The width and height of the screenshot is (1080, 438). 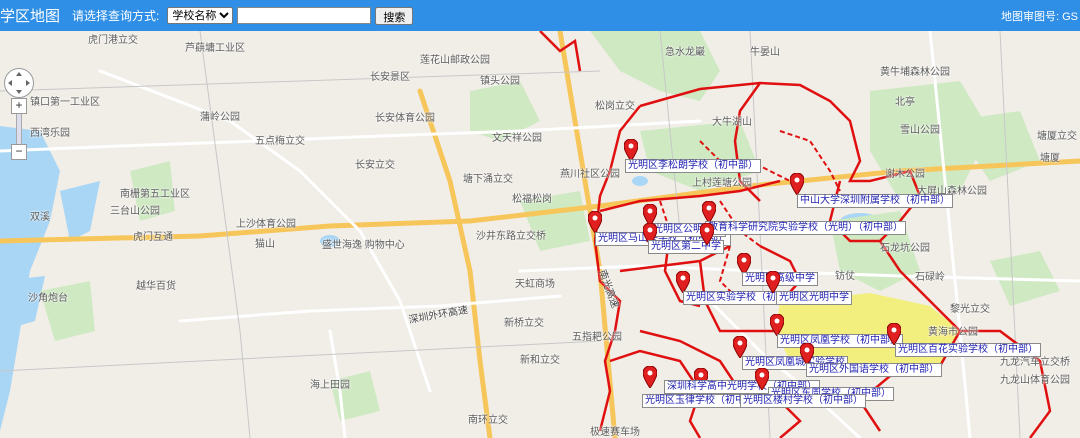 I want to click on query-mode-select: 学校名称, so click(x=200, y=15).